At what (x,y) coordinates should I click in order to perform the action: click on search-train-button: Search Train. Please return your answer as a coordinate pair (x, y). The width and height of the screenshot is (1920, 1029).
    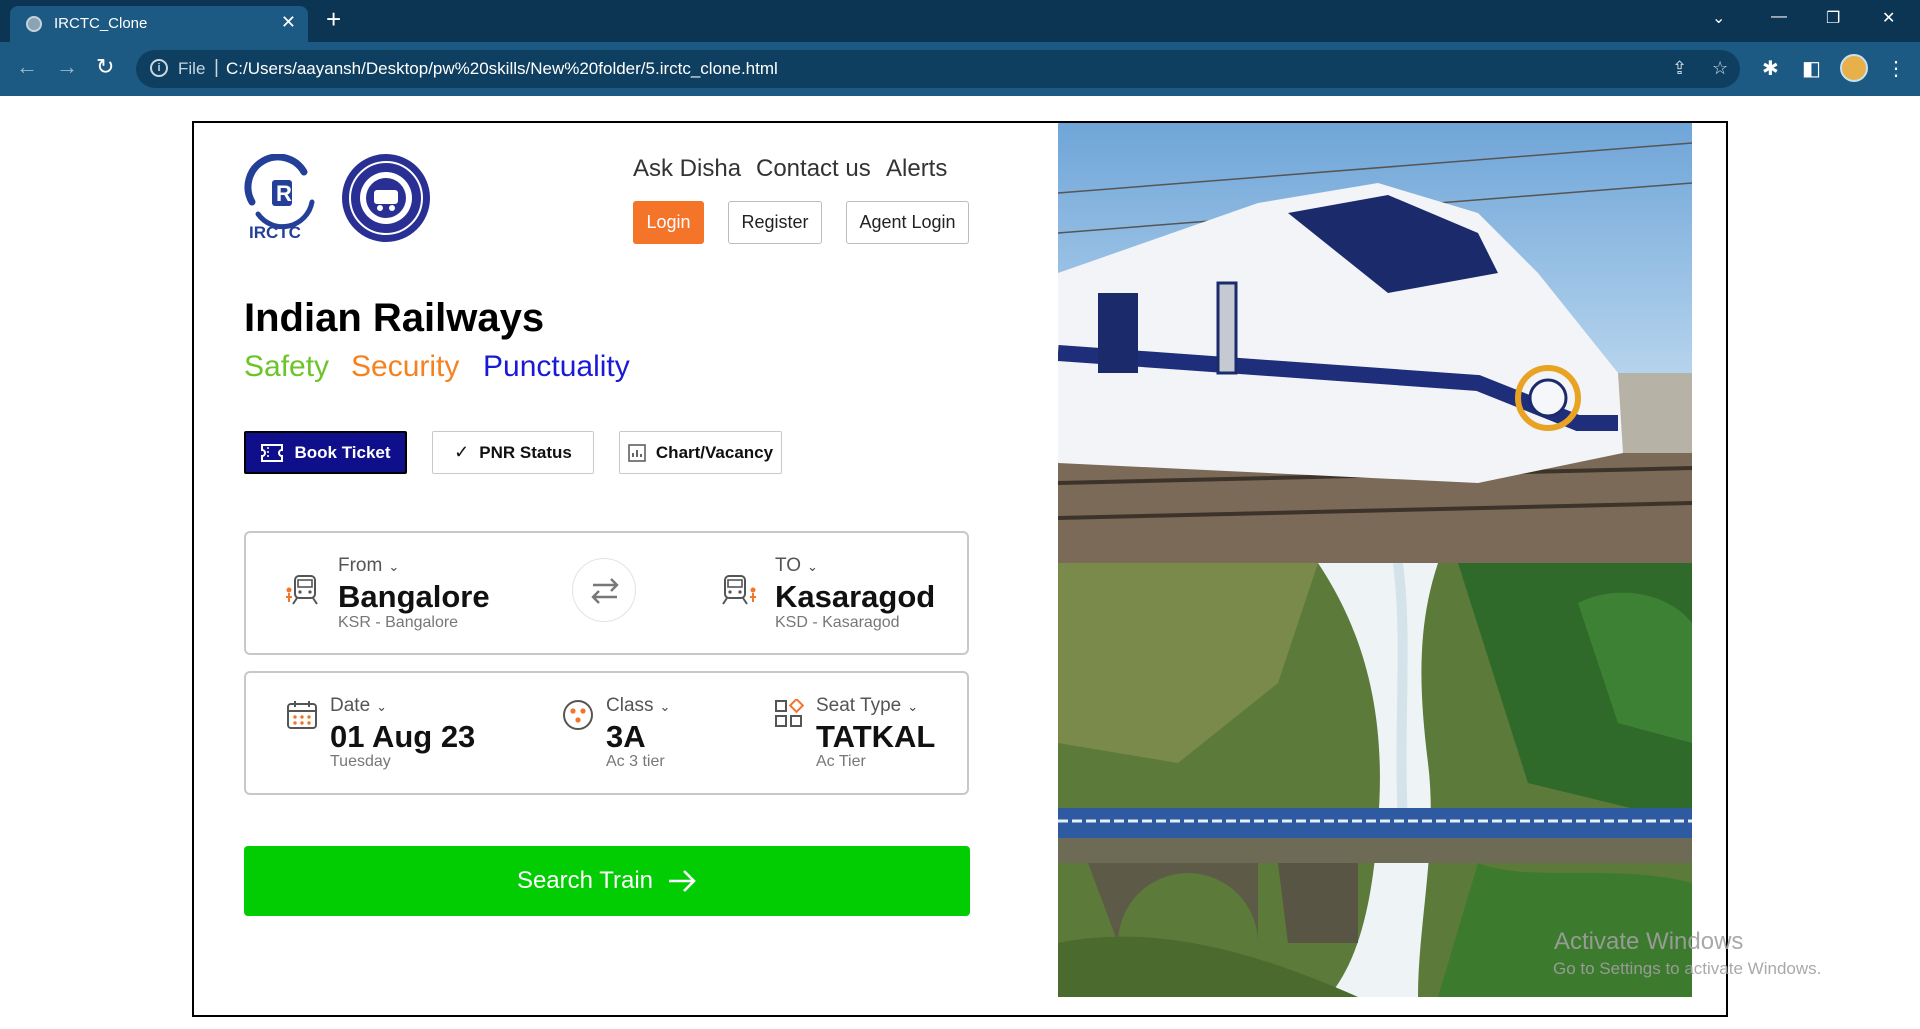
    Looking at the image, I should click on (607, 881).